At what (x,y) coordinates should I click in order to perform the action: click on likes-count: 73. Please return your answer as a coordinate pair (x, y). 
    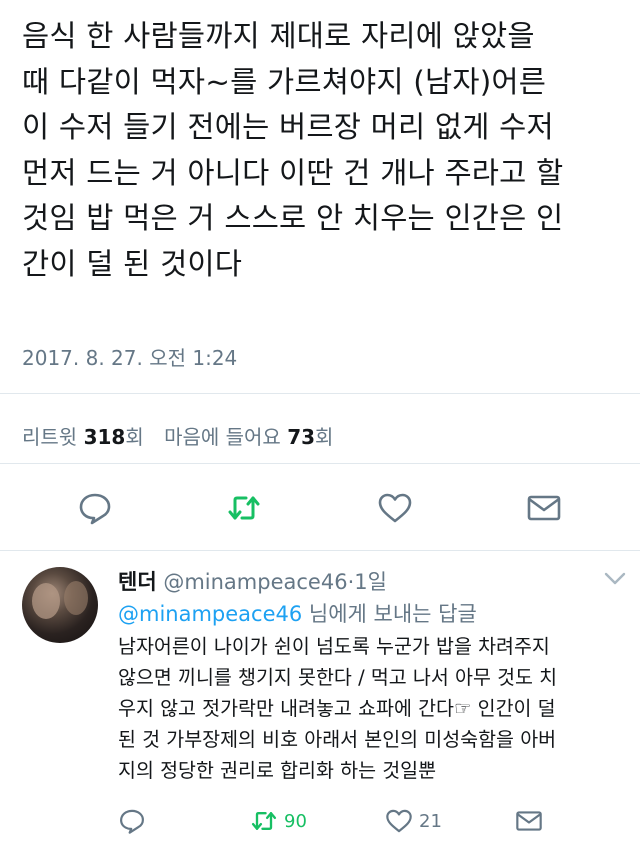
    Looking at the image, I should click on (301, 437).